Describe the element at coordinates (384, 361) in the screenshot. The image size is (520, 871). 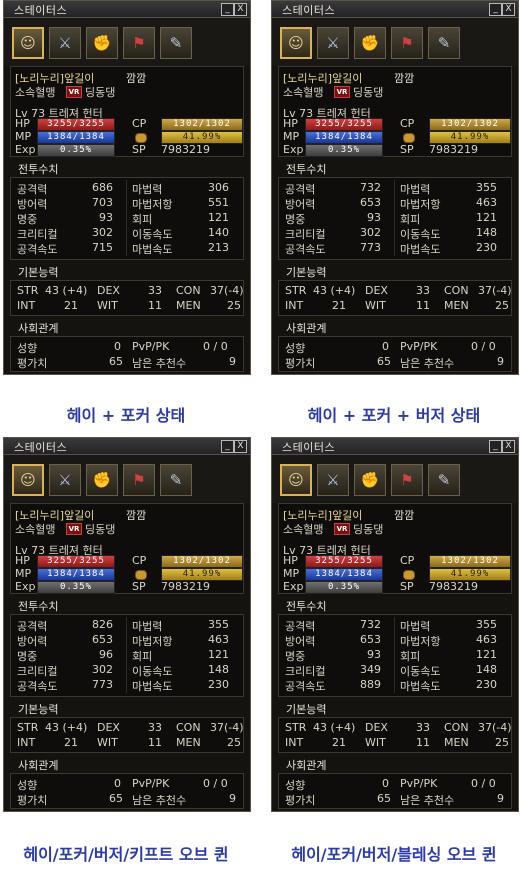
I see `fame-value: 65` at that location.